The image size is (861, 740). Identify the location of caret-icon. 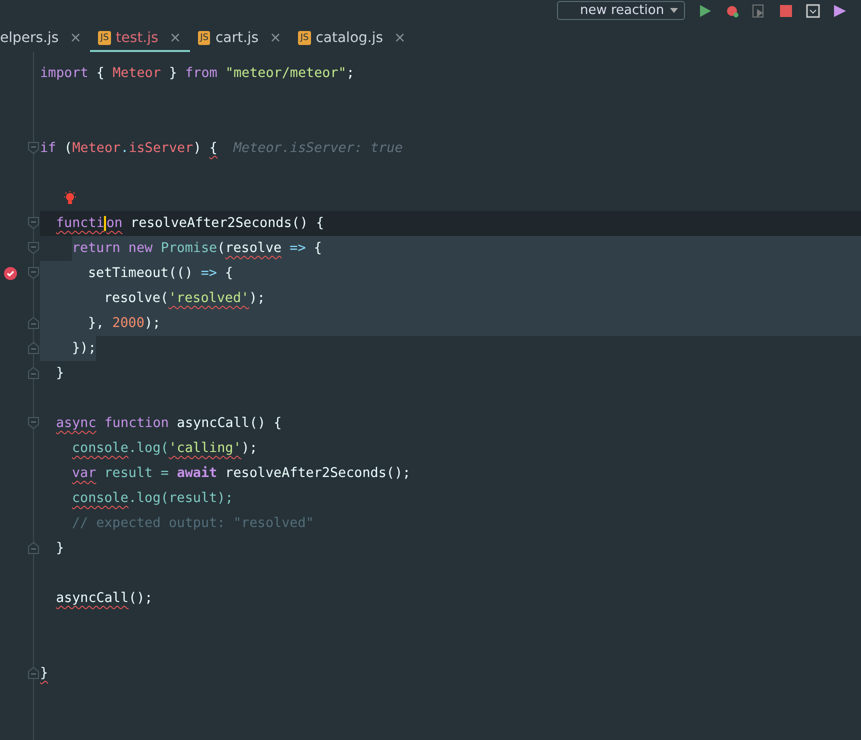
(674, 10).